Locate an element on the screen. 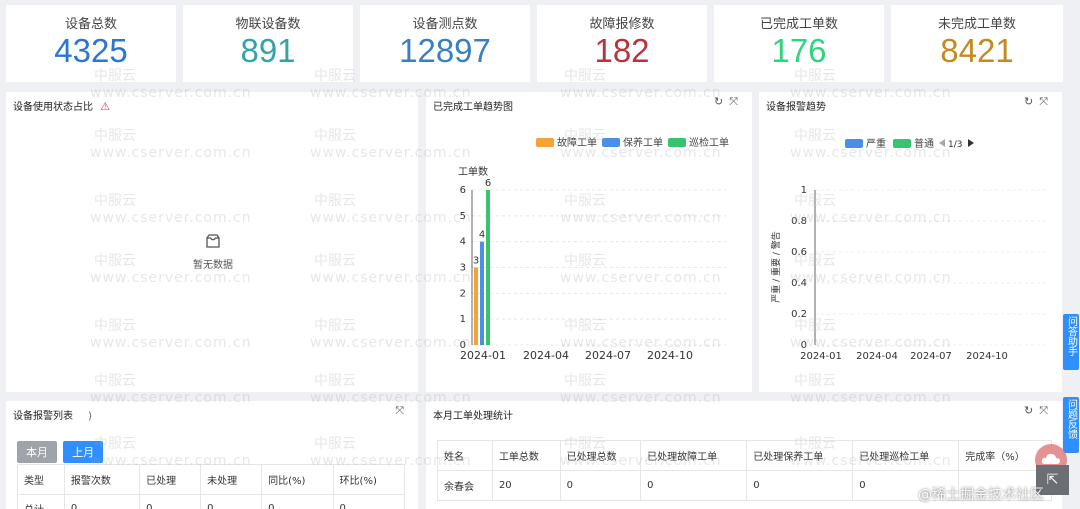 The width and height of the screenshot is (1080, 509). stat-value: 8421 is located at coordinates (977, 50).